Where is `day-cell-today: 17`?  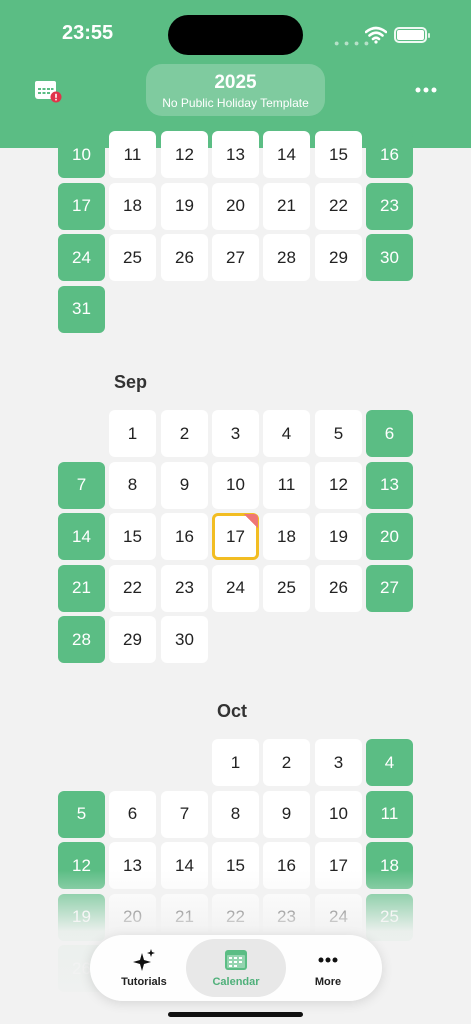 day-cell-today: 17 is located at coordinates (235, 536).